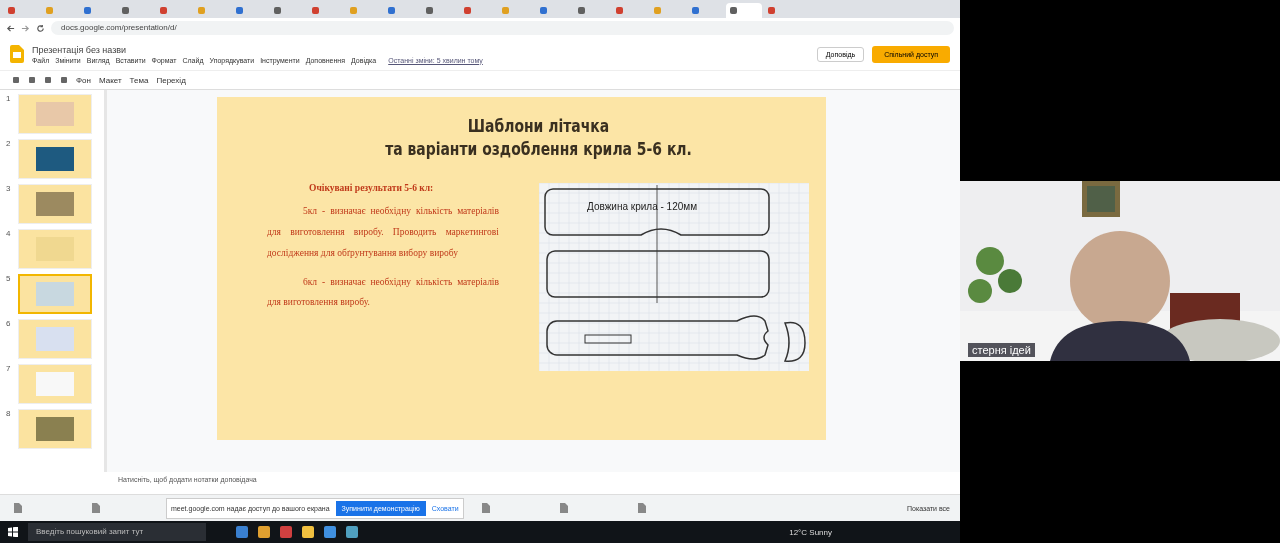 The height and width of the screenshot is (543, 1280). I want to click on slide-number: 6, so click(9, 323).